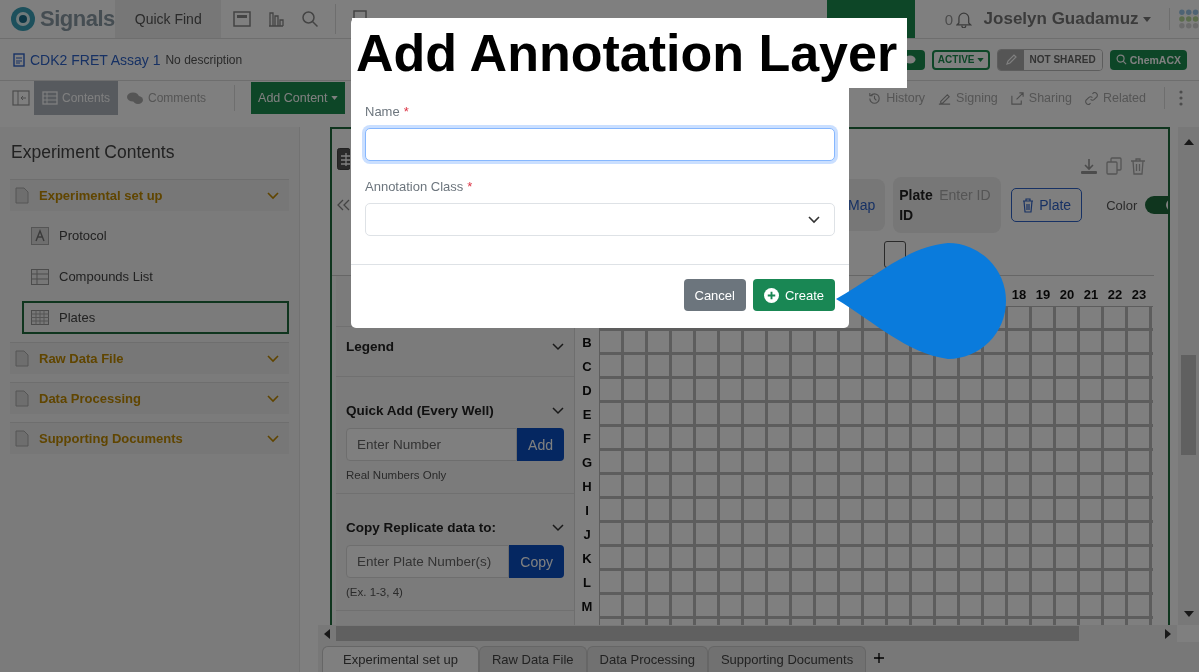 The width and height of the screenshot is (1199, 672). Describe the element at coordinates (1043, 294) in the screenshot. I see `column-header: 19` at that location.